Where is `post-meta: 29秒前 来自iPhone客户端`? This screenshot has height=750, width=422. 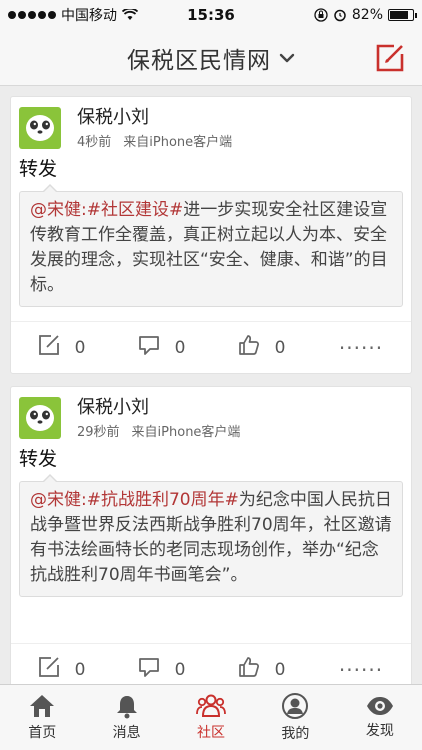 post-meta: 29秒前 来自iPhone客户端 is located at coordinates (158, 430).